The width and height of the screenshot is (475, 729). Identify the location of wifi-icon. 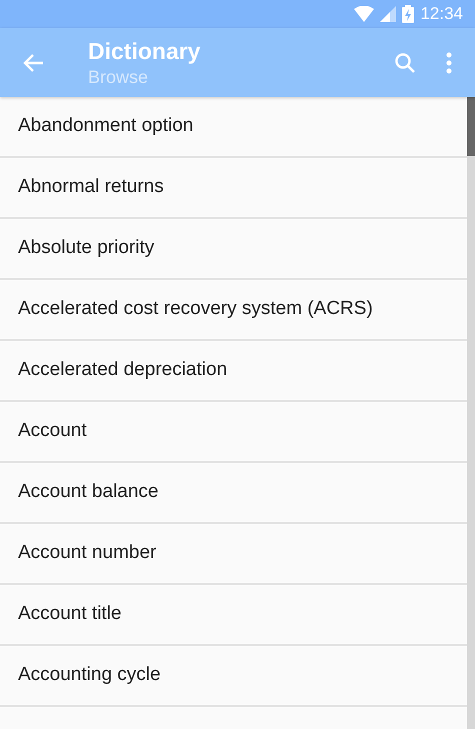
(364, 14).